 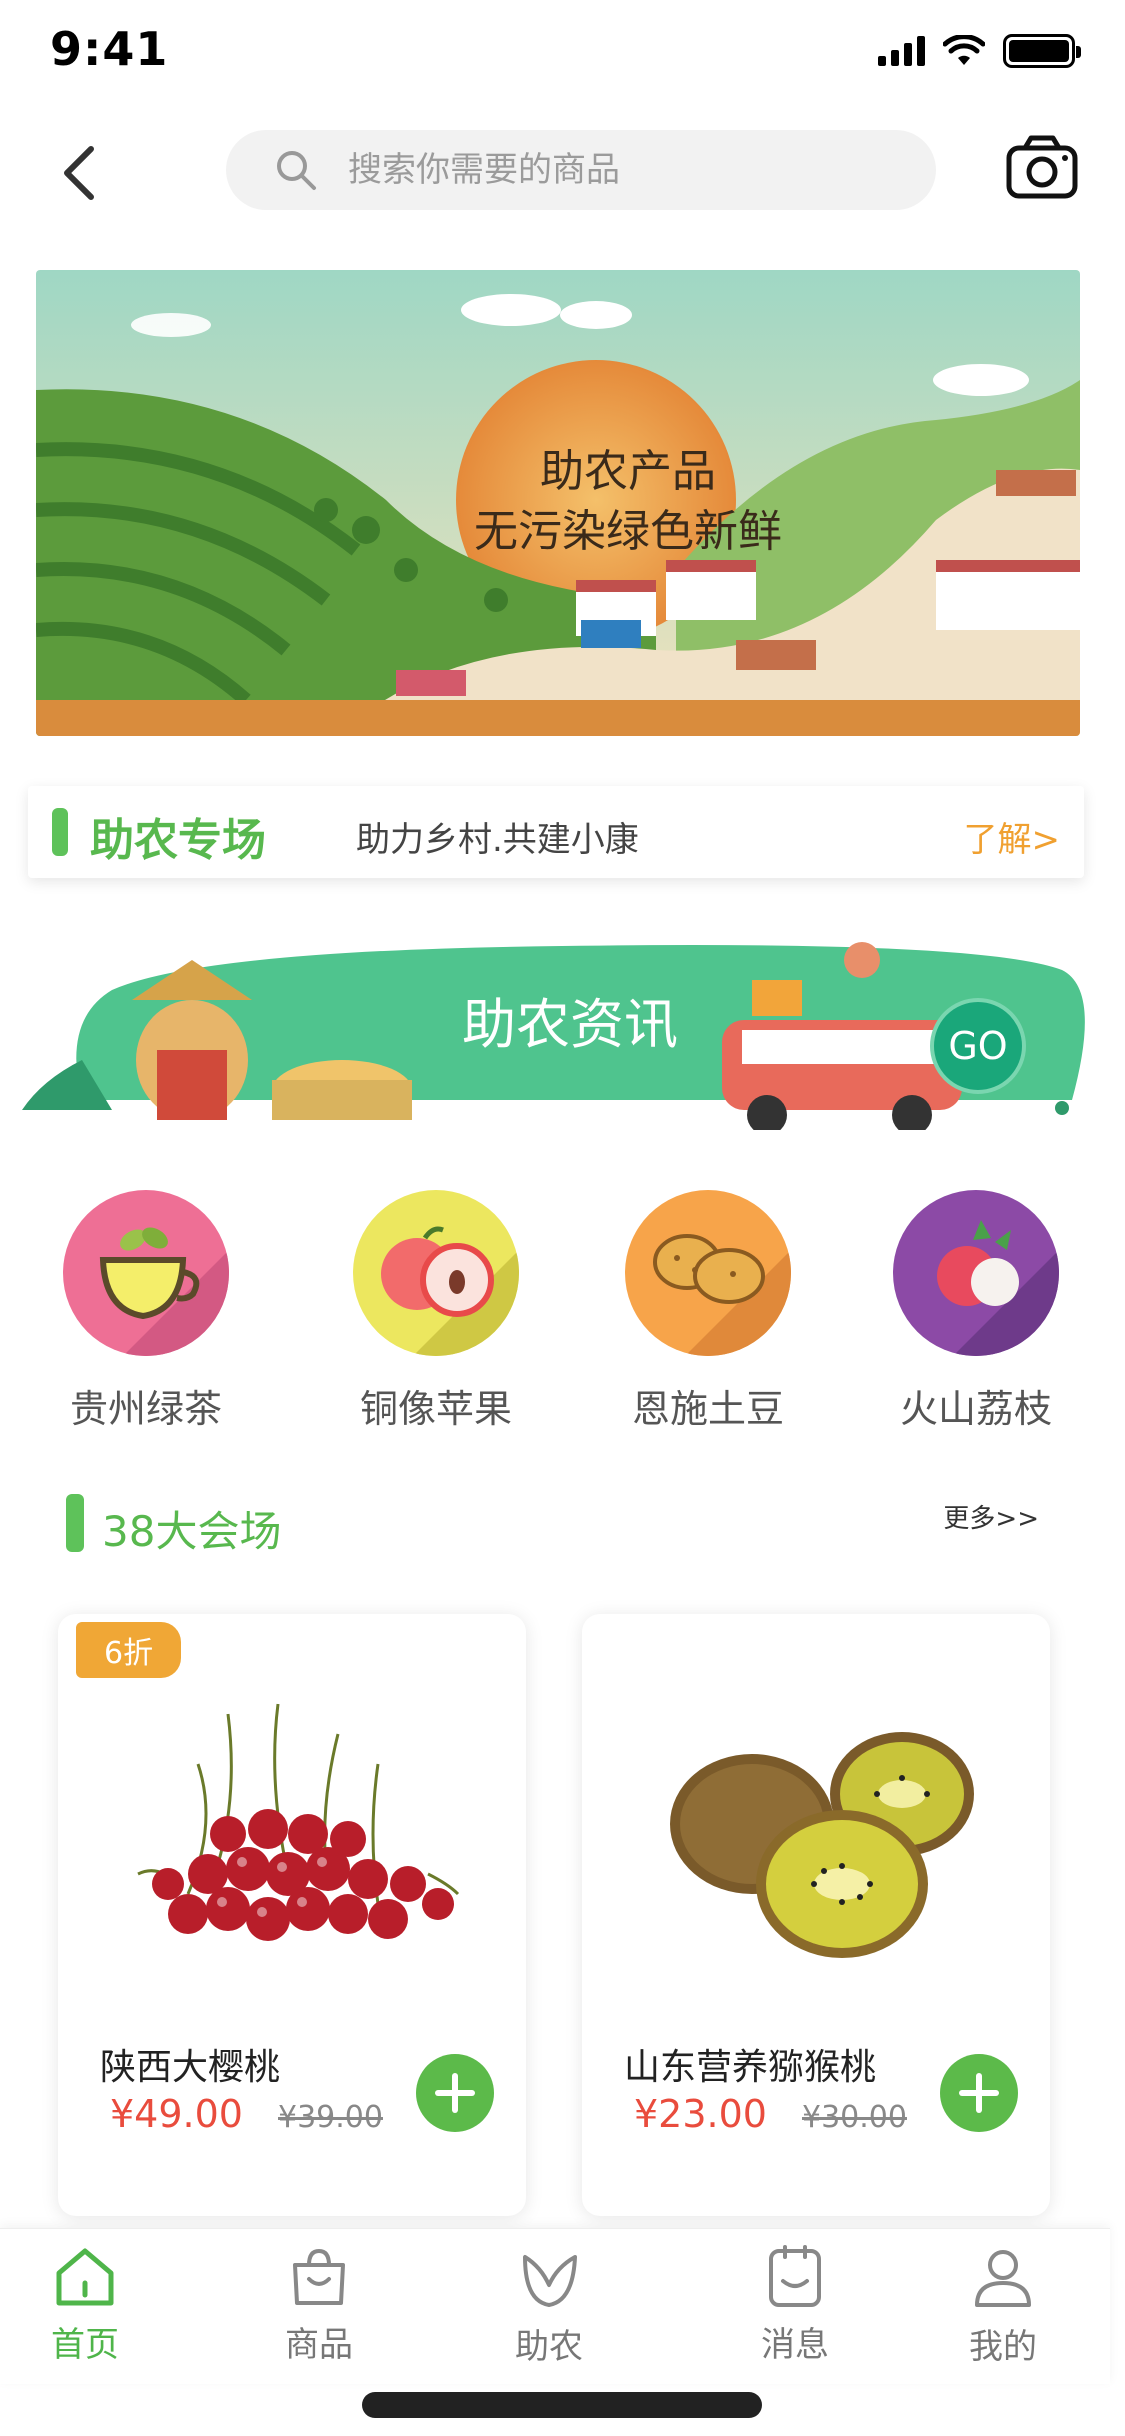 What do you see at coordinates (822, 1845) in the screenshot?
I see `kiwi-image` at bounding box center [822, 1845].